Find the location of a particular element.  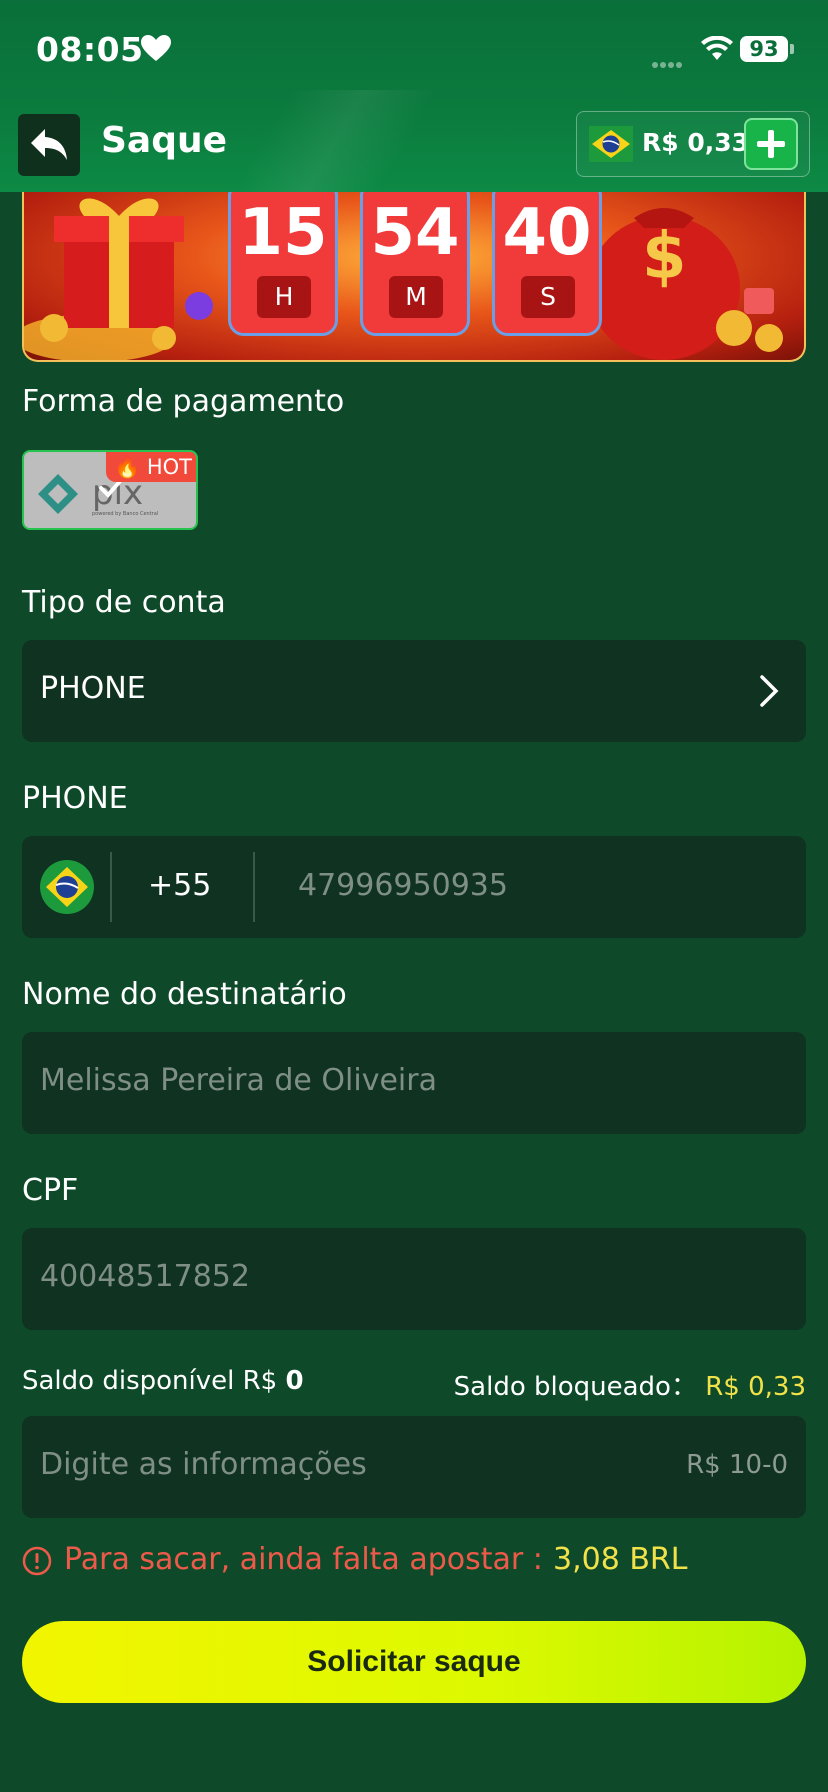

recipient-name-field: Melissa Pereira de Oliveira is located at coordinates (414, 1083).